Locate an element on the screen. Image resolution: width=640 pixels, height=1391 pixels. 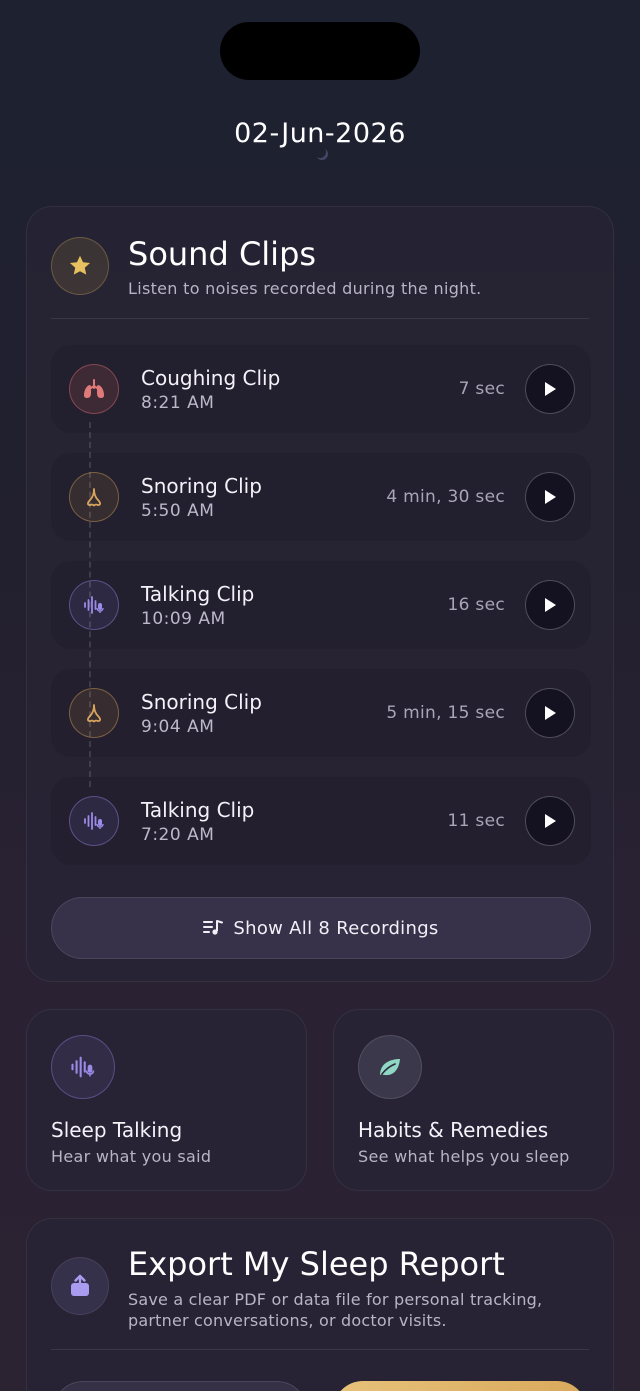
clip-row: Coughing Clip 8:21 AM 7 sec is located at coordinates (321, 389).